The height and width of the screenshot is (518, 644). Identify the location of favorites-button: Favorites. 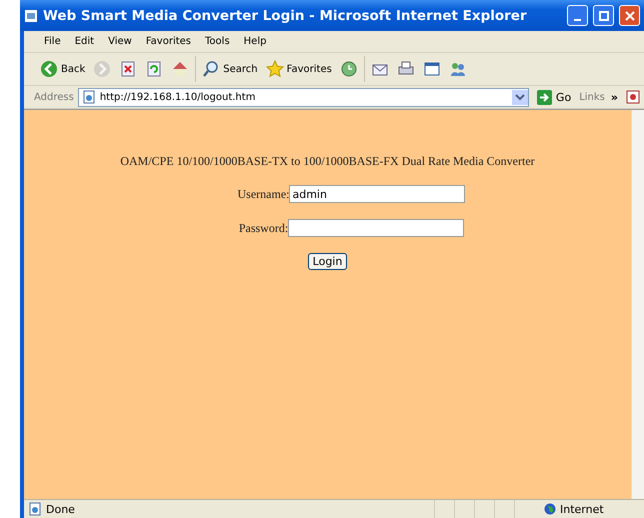
(299, 69).